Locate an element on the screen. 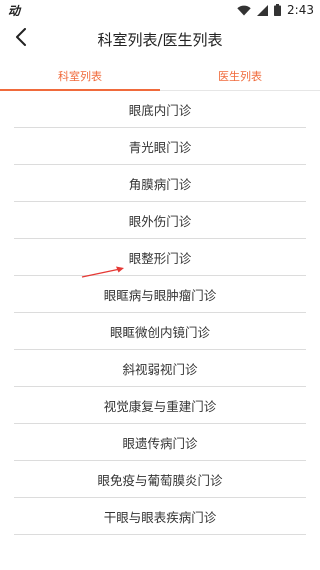 Image resolution: width=320 pixels, height=570 pixels. back-button is located at coordinates (21, 39).